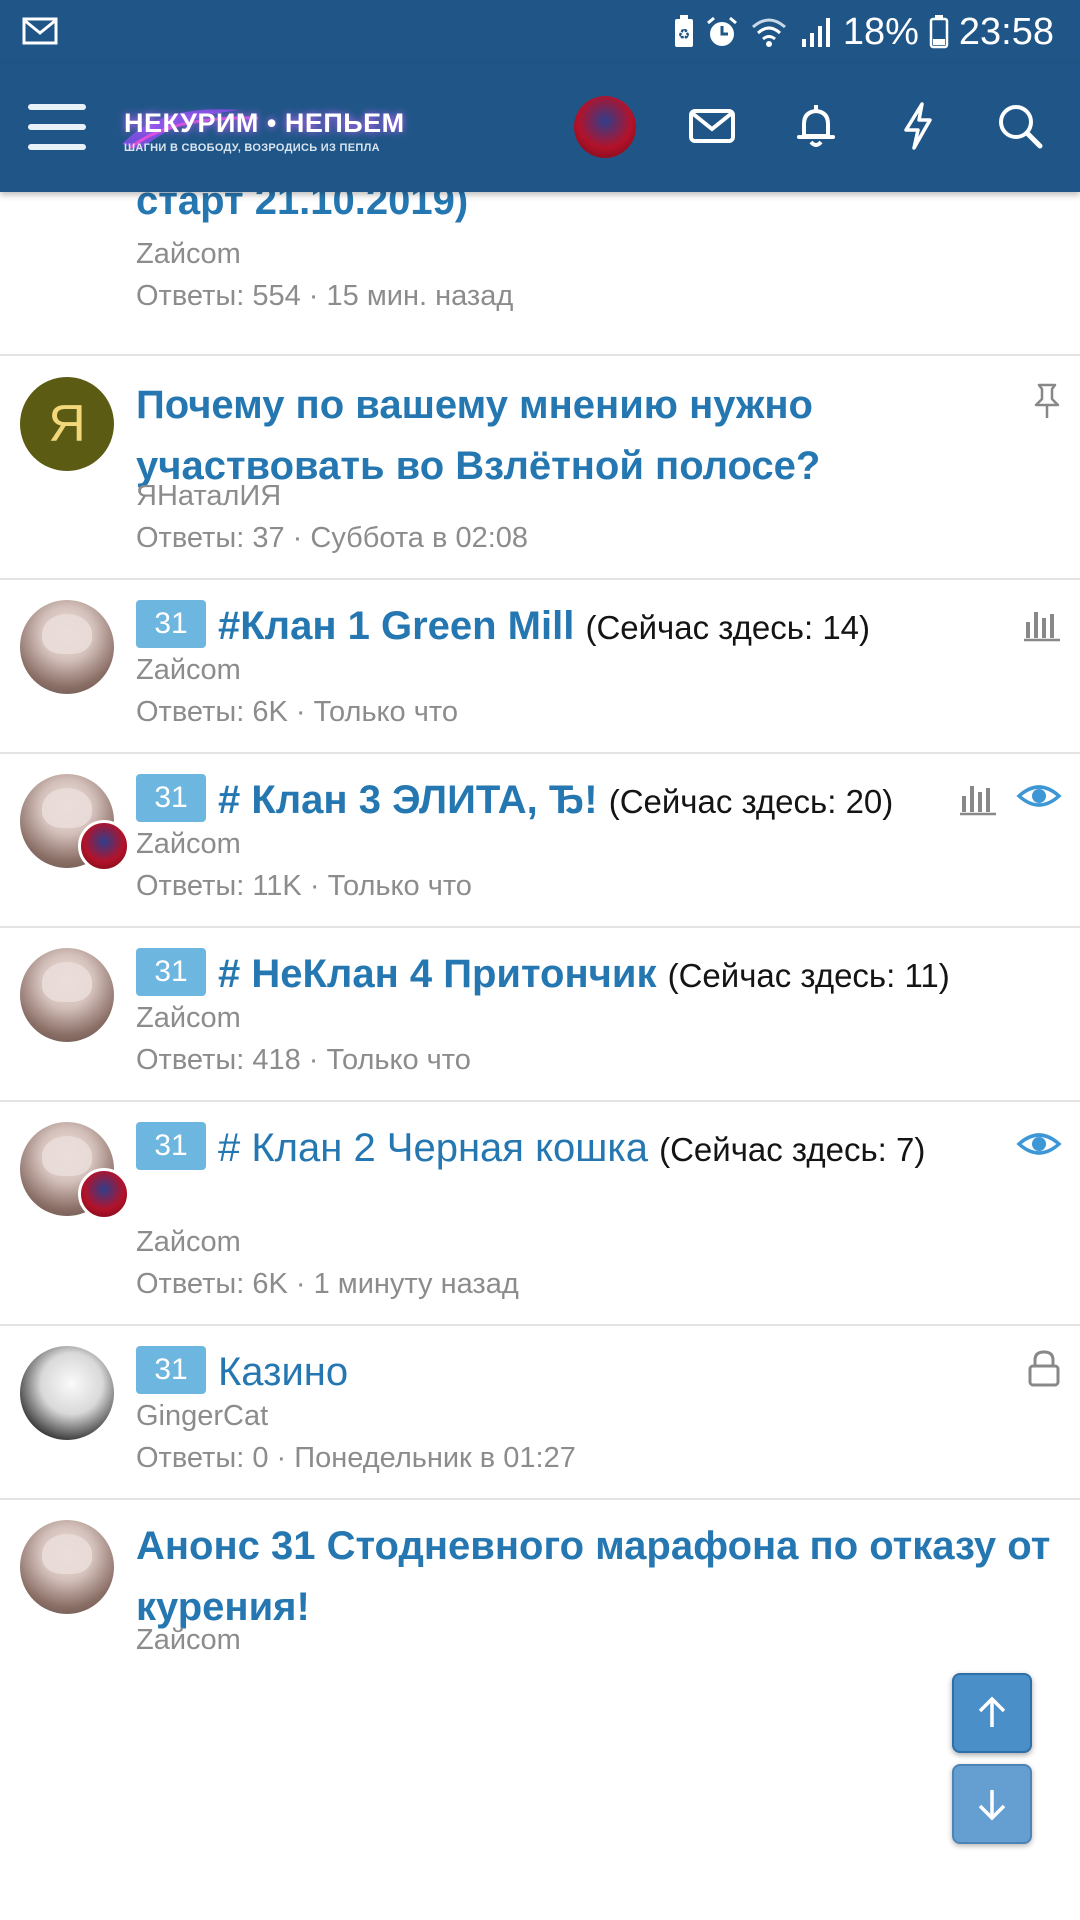 Image resolution: width=1080 pixels, height=1920 pixels. Describe the element at coordinates (304, 886) in the screenshot. I see `thread-meta: Ответы: 11K · Только что` at that location.